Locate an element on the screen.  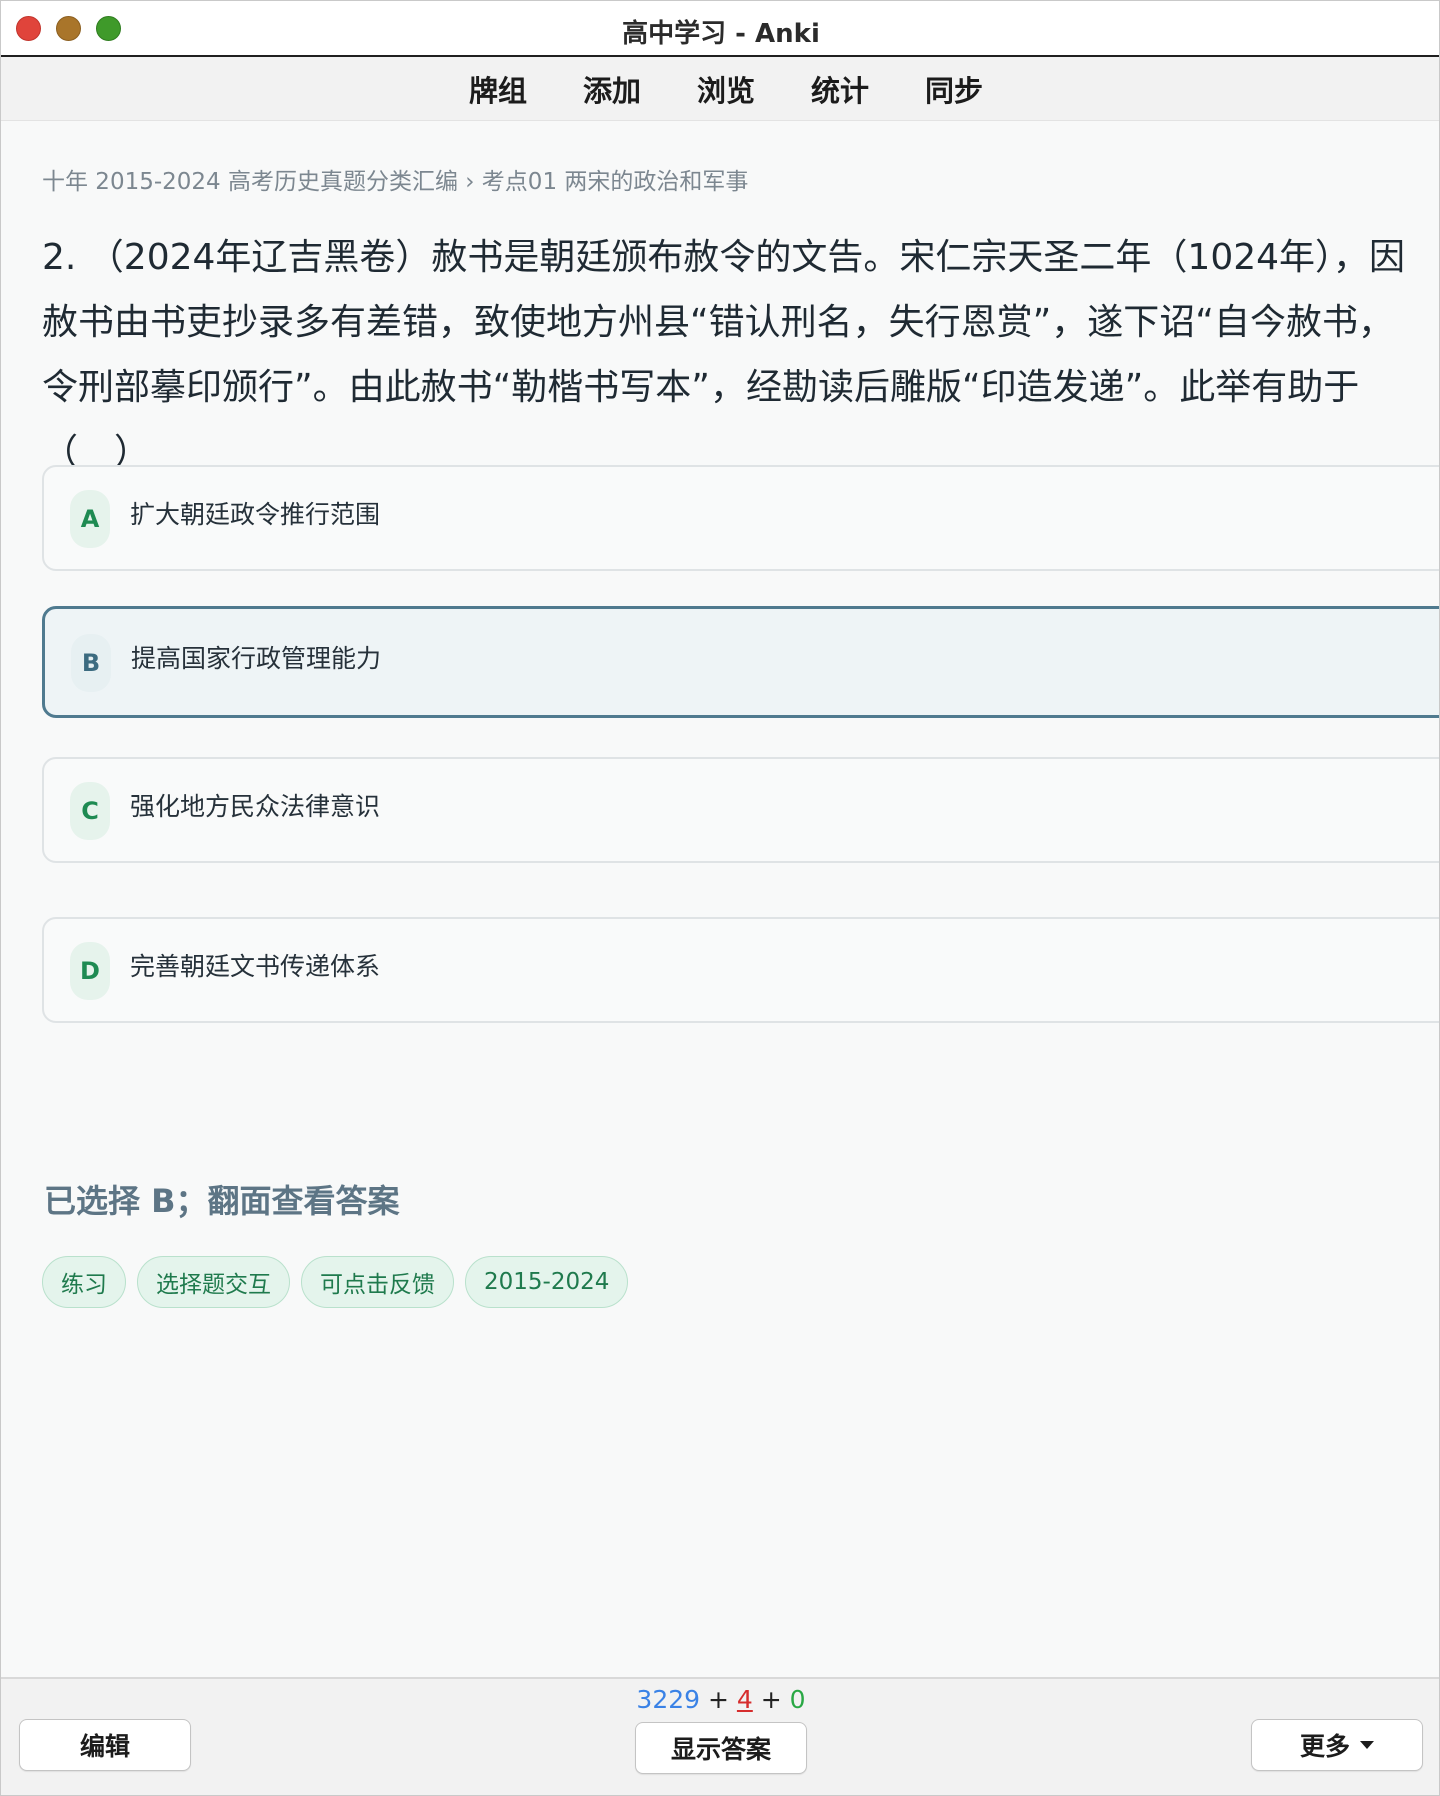
selection-status: 已选择 B；翻面查看答案 is located at coordinates (222, 1201).